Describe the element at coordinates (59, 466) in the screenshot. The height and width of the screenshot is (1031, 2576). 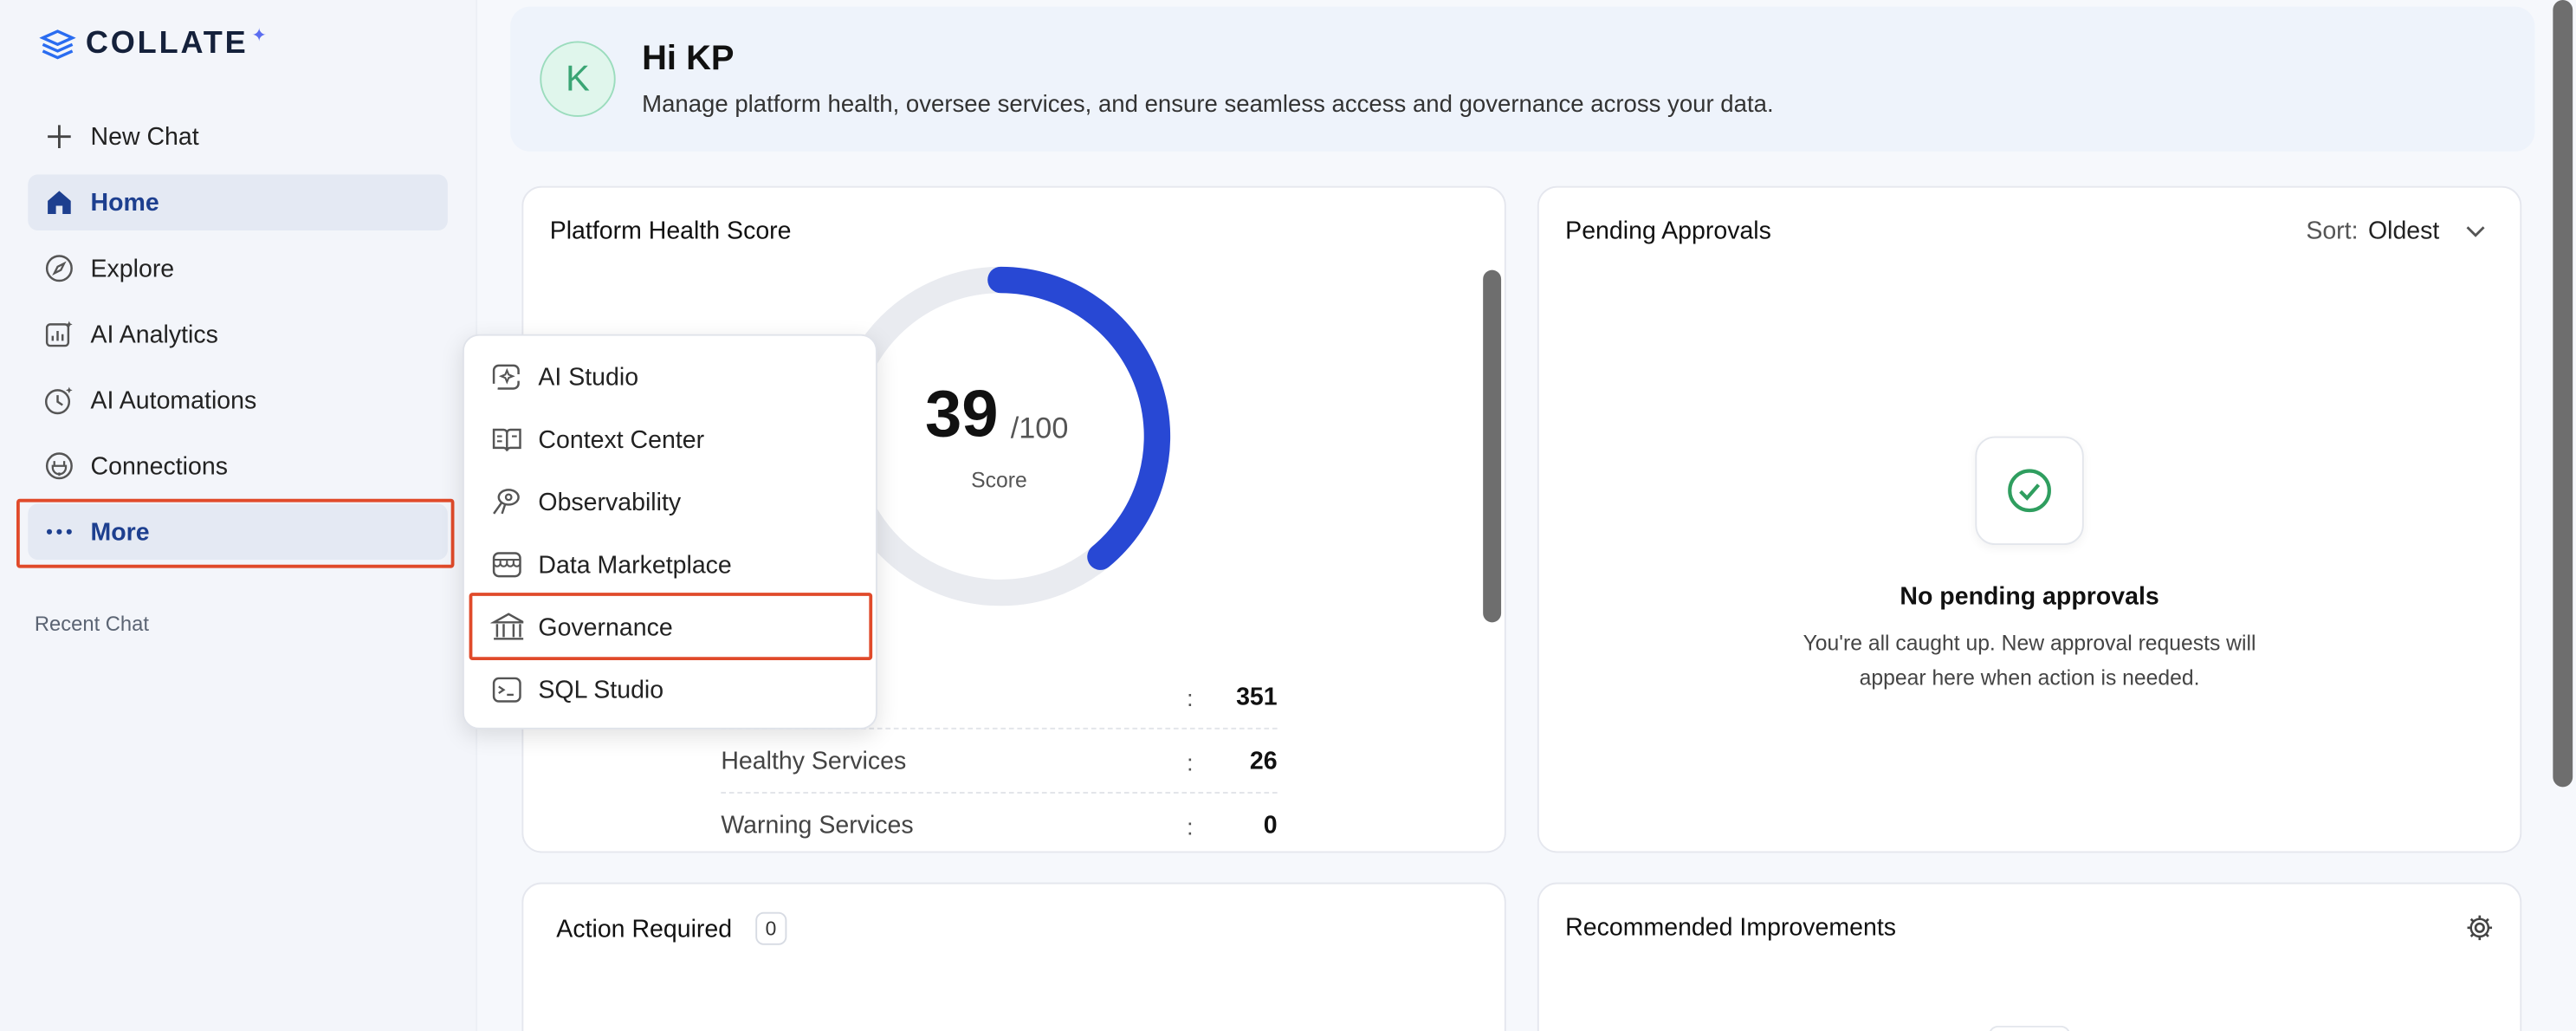
I see `plug-icon` at that location.